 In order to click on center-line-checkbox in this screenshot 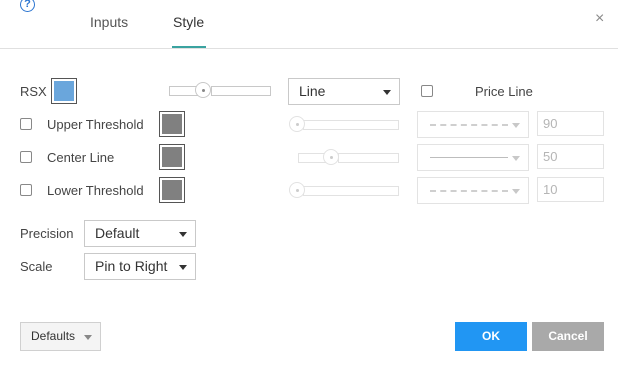, I will do `click(26, 157)`.